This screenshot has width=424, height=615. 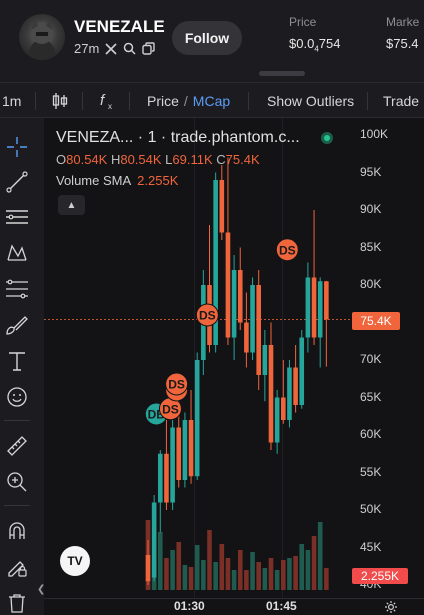 What do you see at coordinates (17, 182) in the screenshot?
I see `trend-line-icon` at bounding box center [17, 182].